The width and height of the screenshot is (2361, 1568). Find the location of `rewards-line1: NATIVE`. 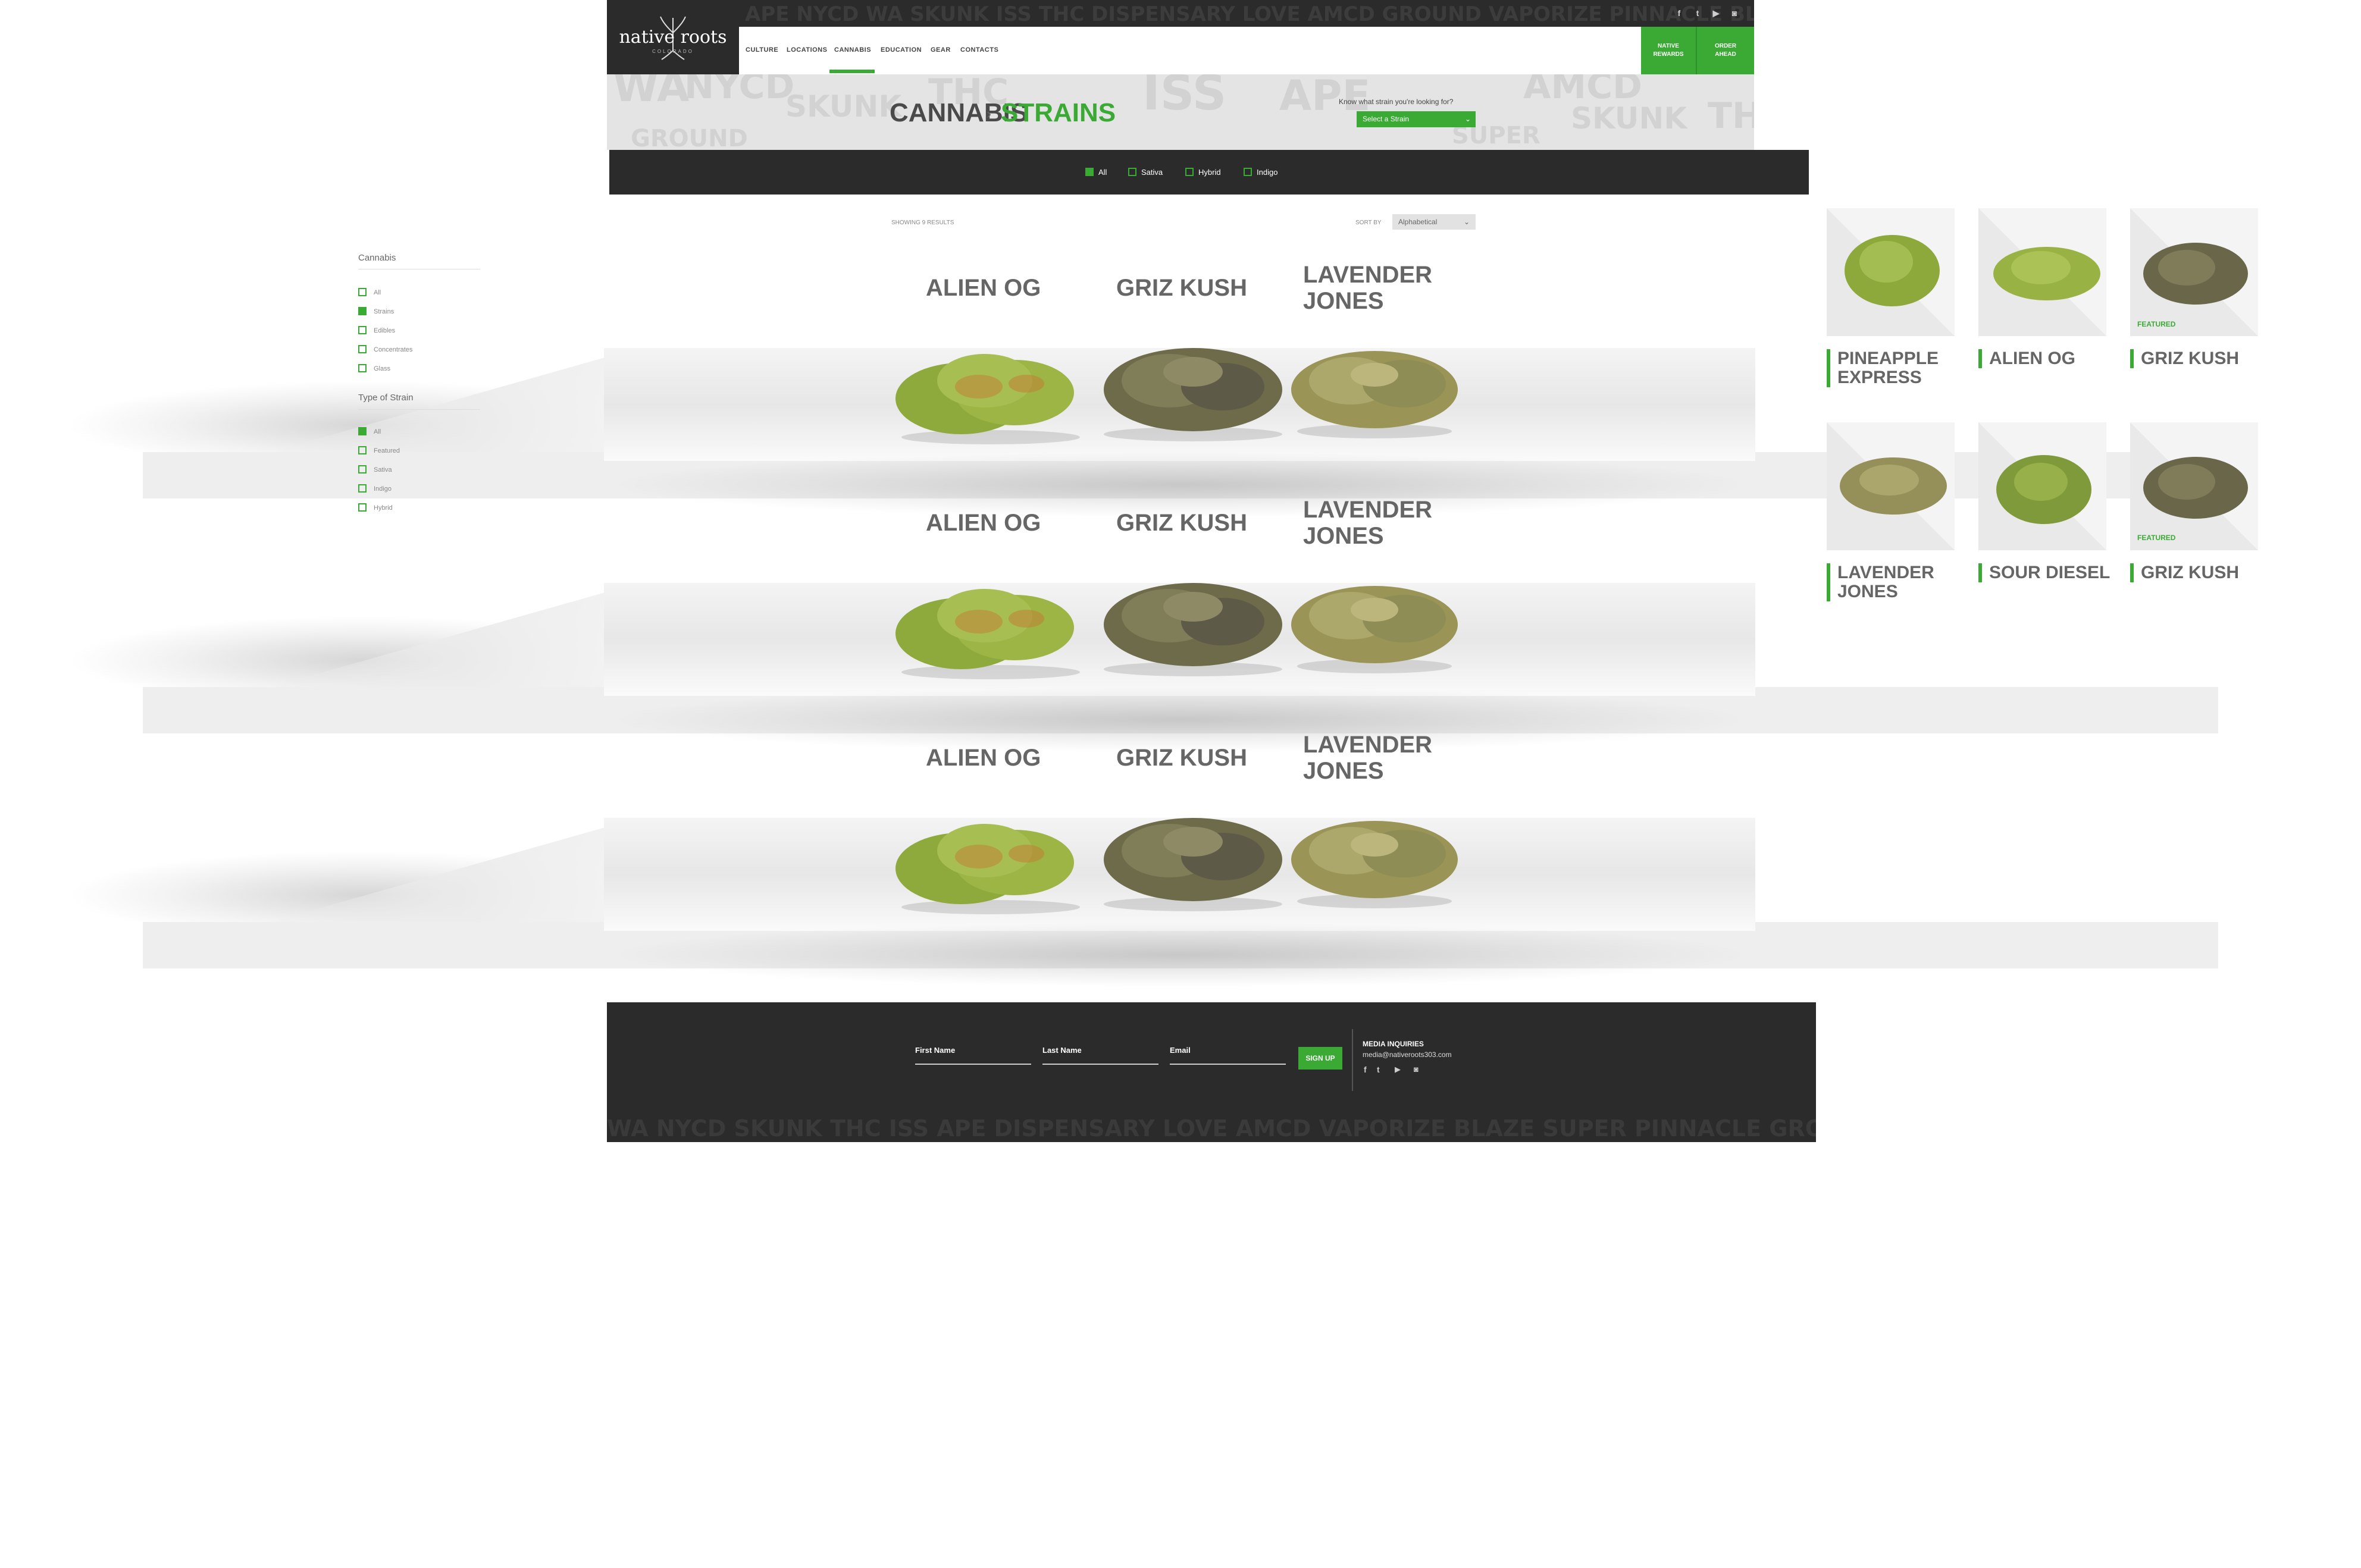

rewards-line1: NATIVE is located at coordinates (1668, 46).